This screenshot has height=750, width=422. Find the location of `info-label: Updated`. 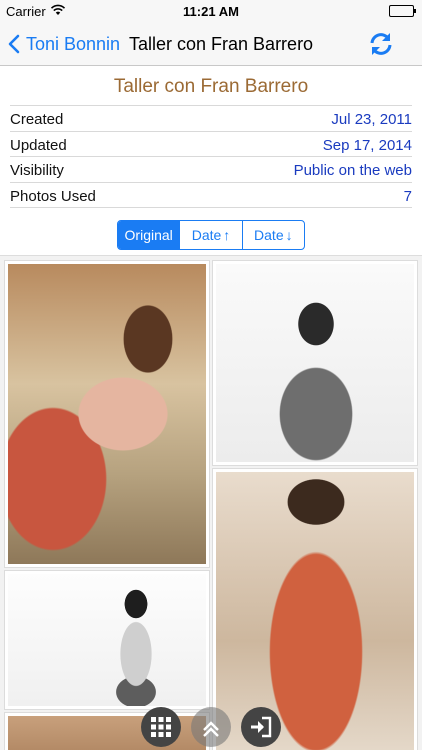

info-label: Updated is located at coordinates (38, 145).